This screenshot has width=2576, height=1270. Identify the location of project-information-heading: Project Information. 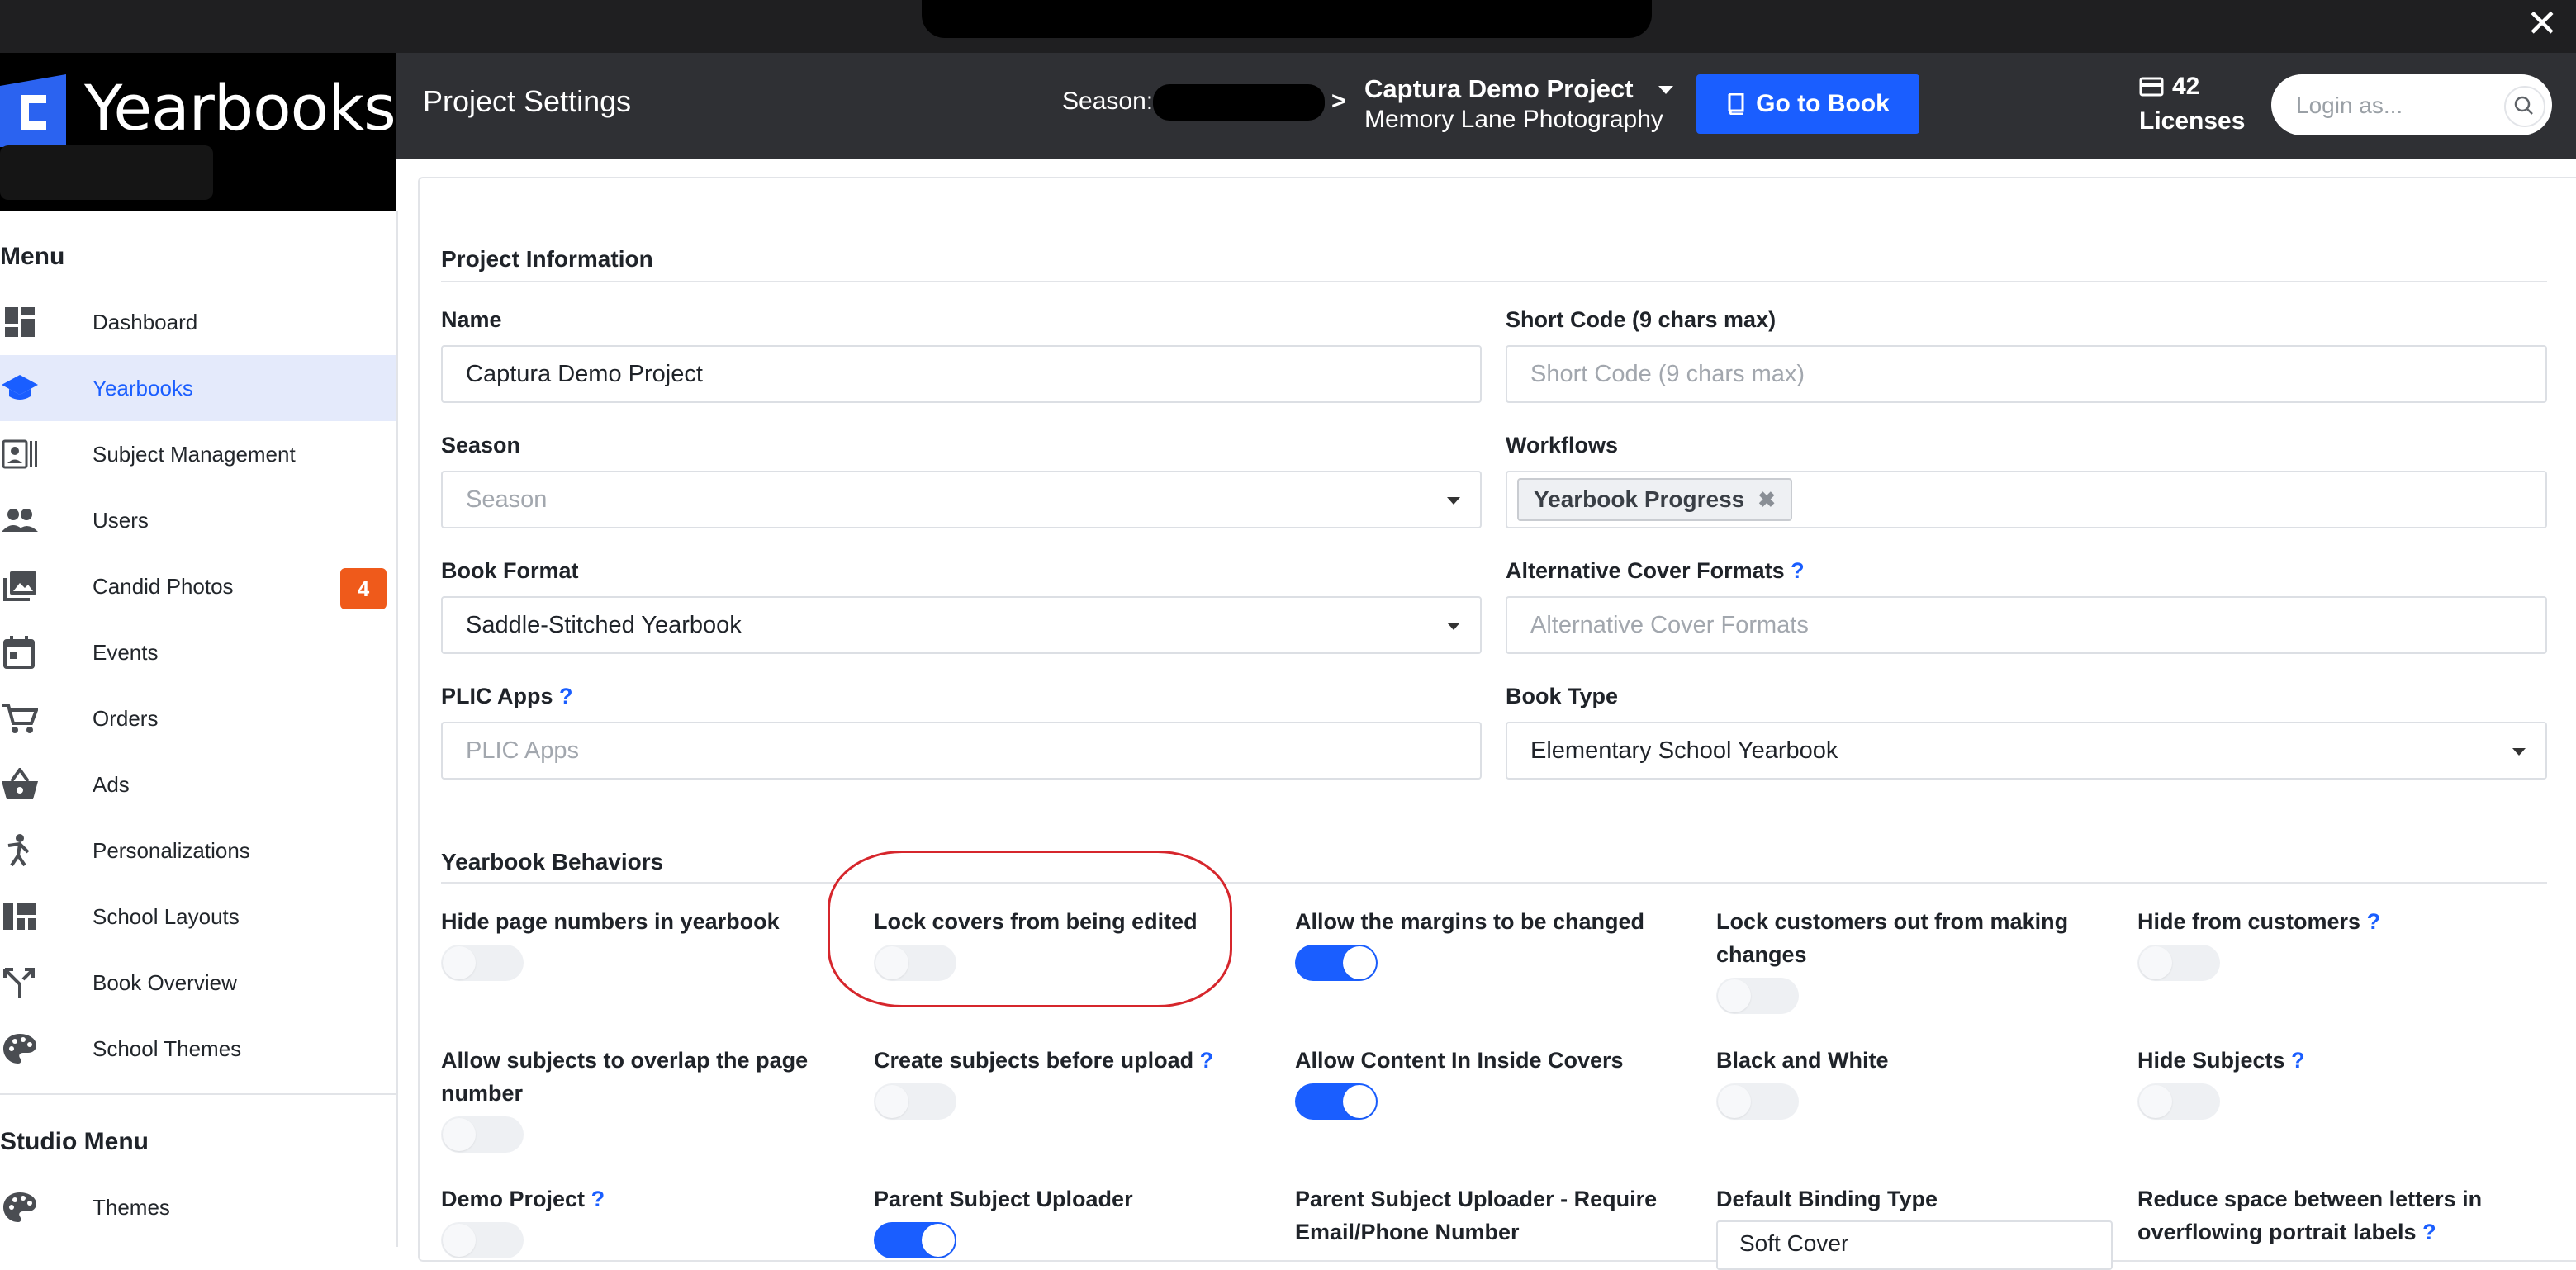
(547, 259).